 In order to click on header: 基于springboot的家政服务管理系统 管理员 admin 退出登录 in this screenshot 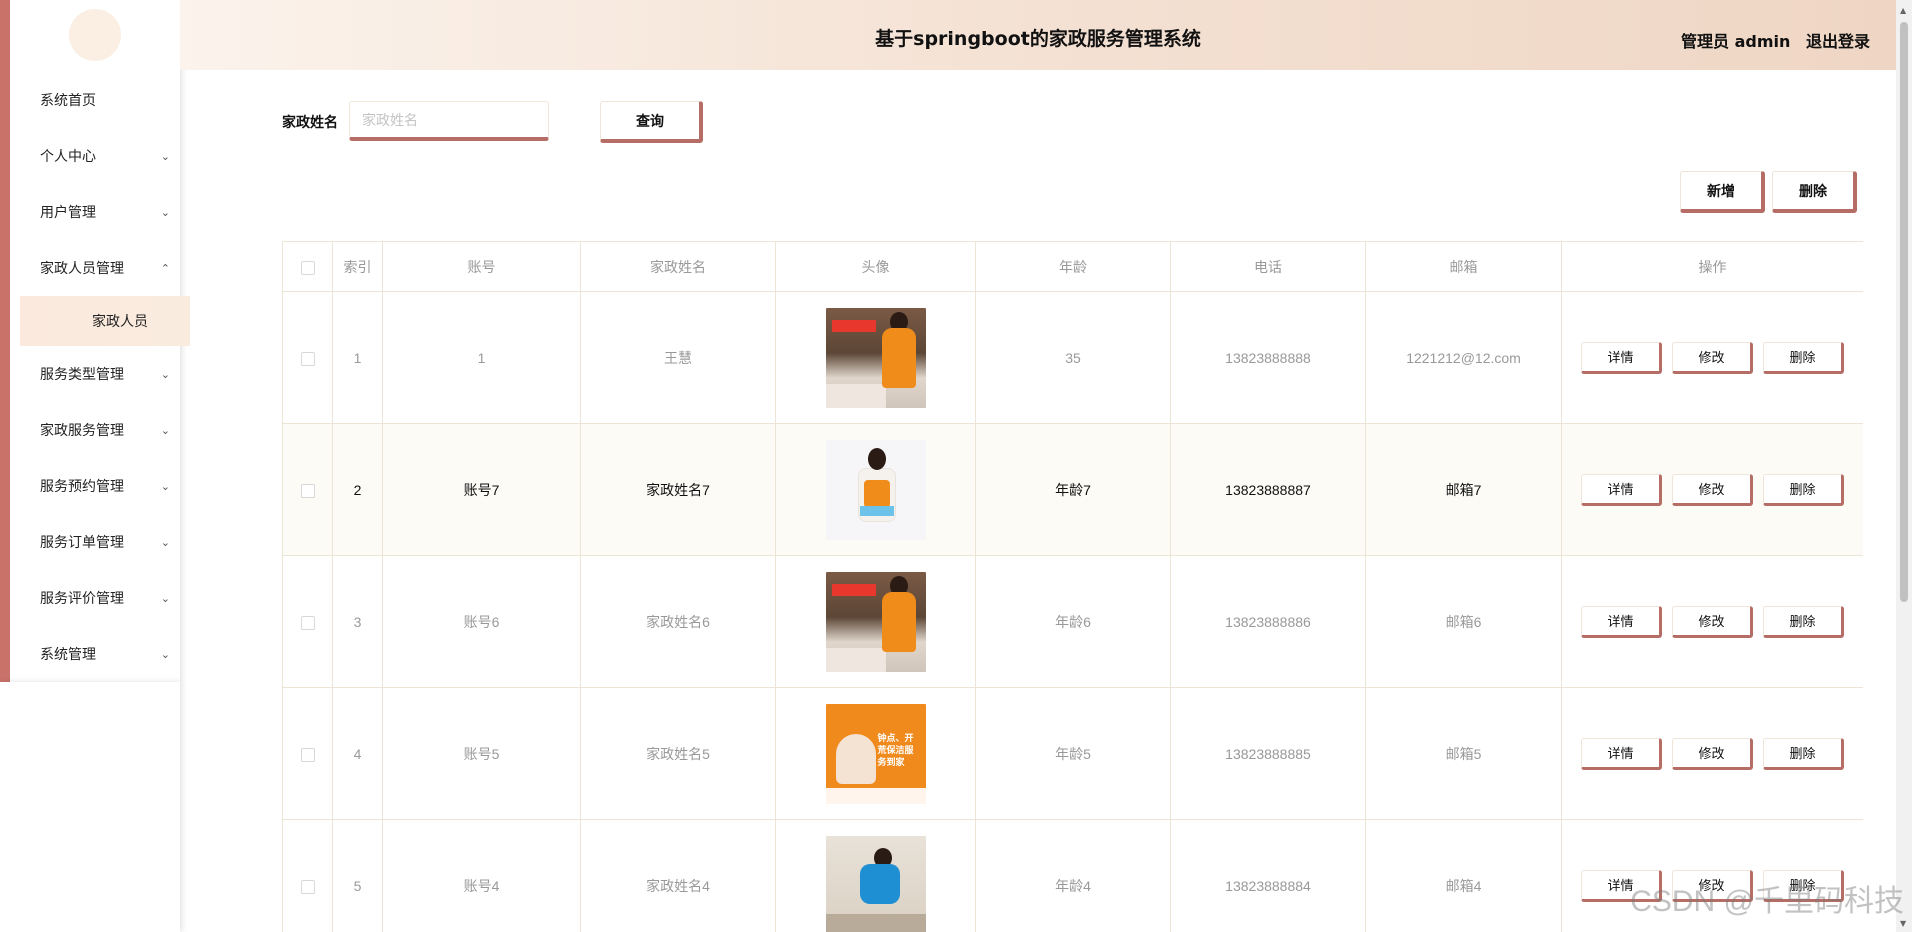, I will do `click(1038, 35)`.